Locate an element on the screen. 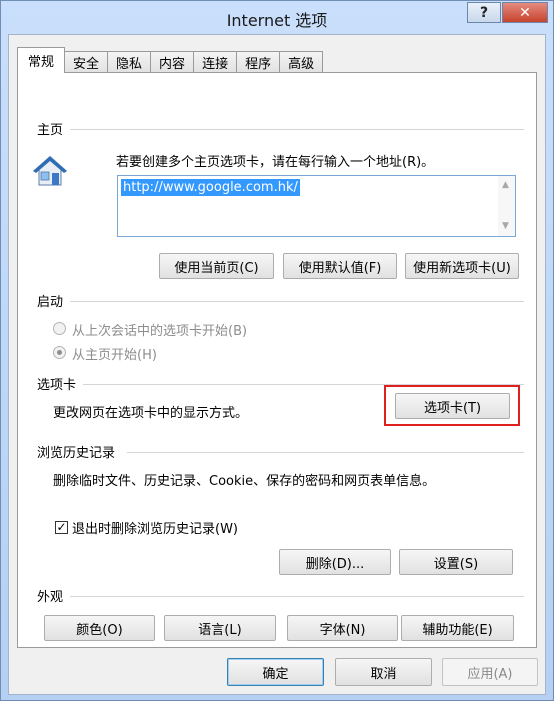 The image size is (554, 701). startup-divider is located at coordinates (297, 301).